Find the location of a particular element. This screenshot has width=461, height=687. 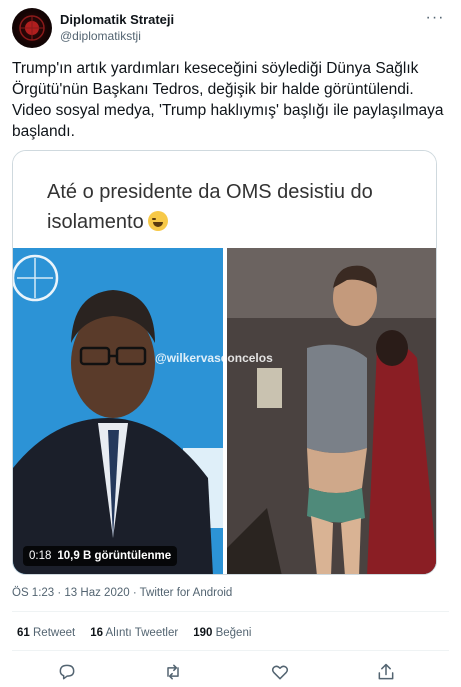

video-views: 10,9 B görüntülenme is located at coordinates (114, 556).